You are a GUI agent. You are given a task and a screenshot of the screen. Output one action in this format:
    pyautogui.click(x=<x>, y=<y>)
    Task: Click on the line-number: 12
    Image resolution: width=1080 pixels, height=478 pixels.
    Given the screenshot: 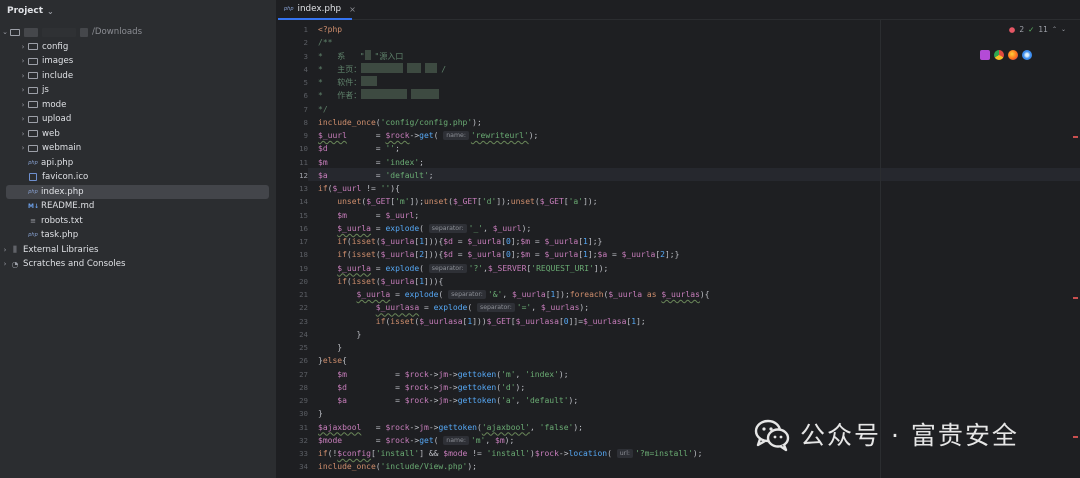 What is the action you would take?
    pyautogui.click(x=293, y=175)
    